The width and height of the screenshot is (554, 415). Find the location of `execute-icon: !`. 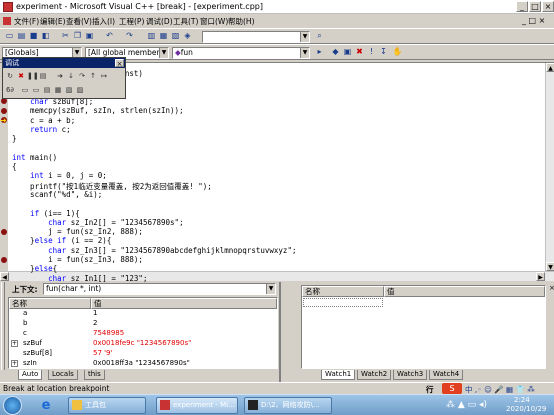

execute-icon: ! is located at coordinates (371, 52).